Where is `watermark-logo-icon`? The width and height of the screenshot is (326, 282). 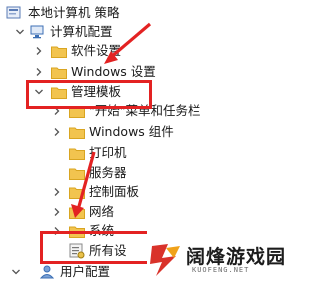 watermark-logo-icon is located at coordinates (165, 260).